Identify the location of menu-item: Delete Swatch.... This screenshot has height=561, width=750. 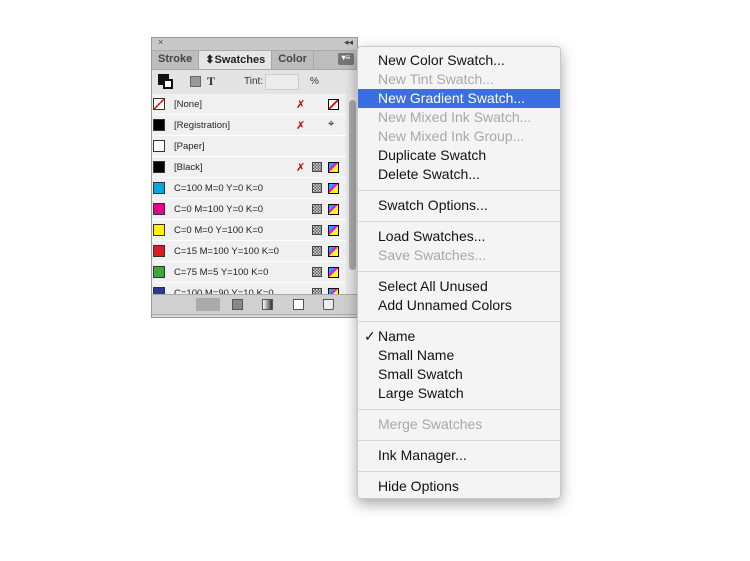
(459, 174).